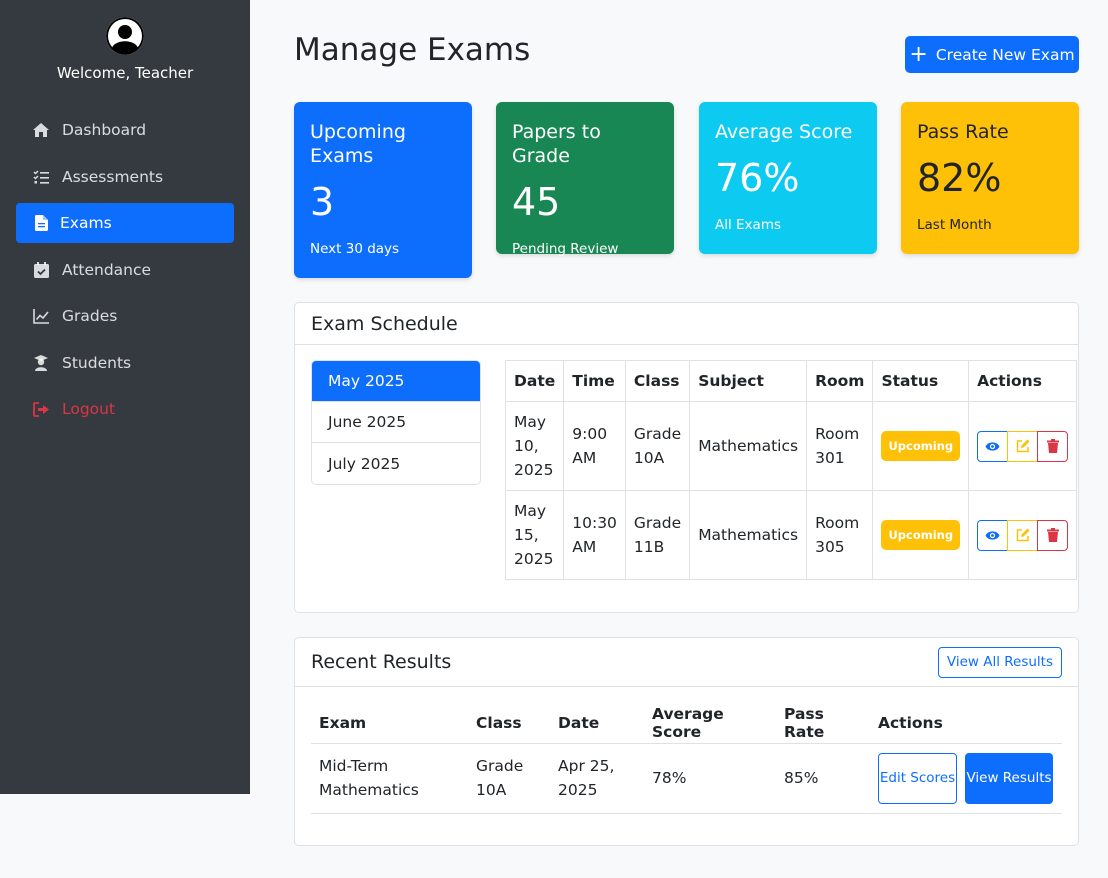 The width and height of the screenshot is (1108, 878). I want to click on column-header-time: Time, so click(594, 381).